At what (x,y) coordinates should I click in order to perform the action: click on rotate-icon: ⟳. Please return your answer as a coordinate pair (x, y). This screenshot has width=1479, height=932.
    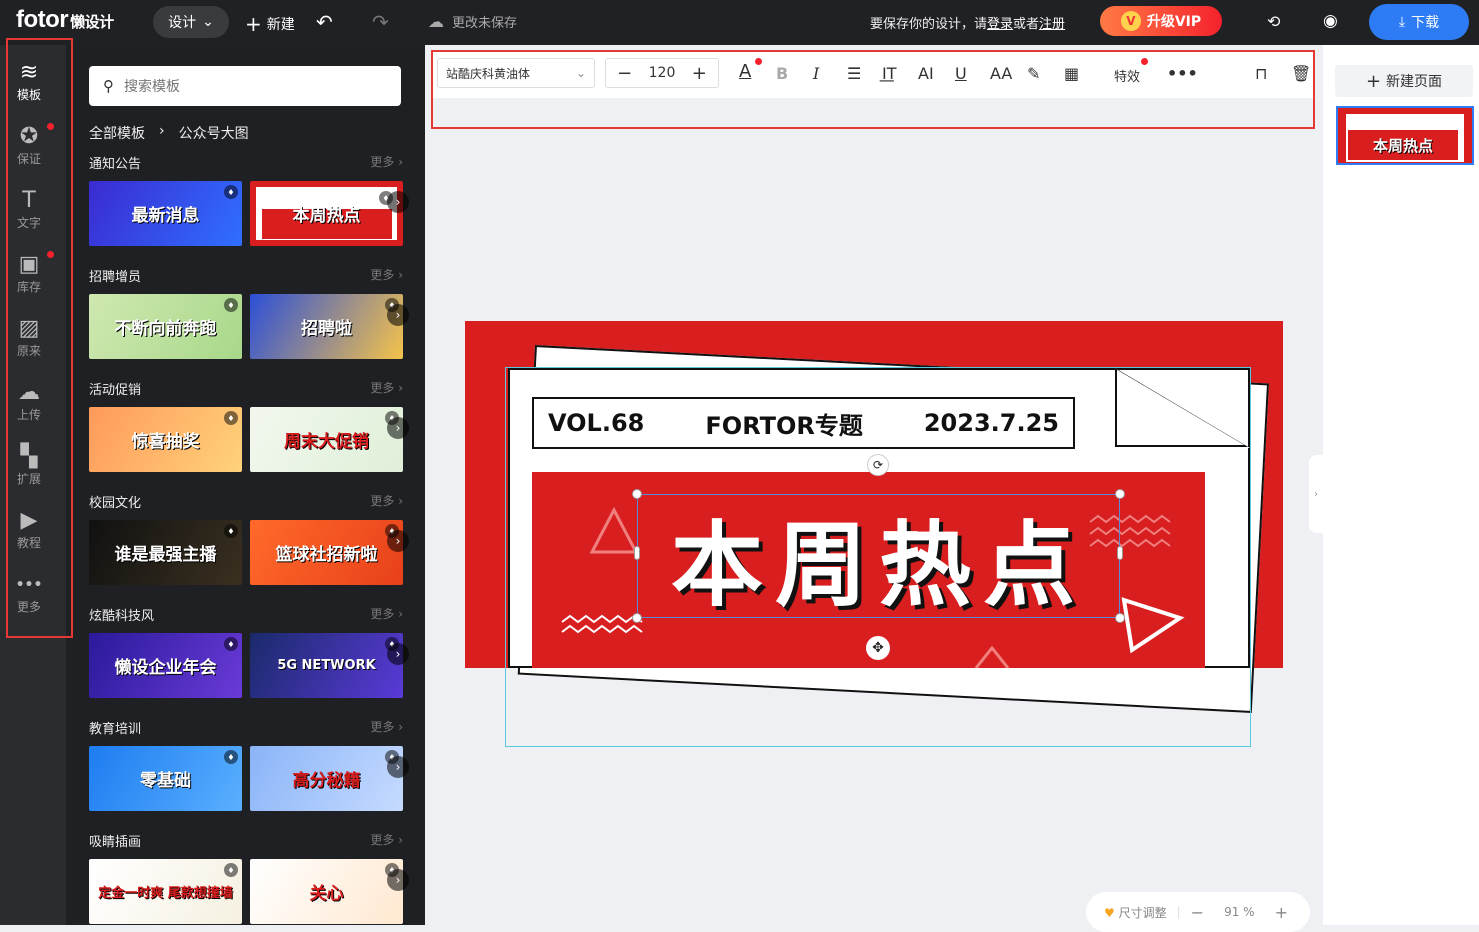
    Looking at the image, I should click on (878, 465).